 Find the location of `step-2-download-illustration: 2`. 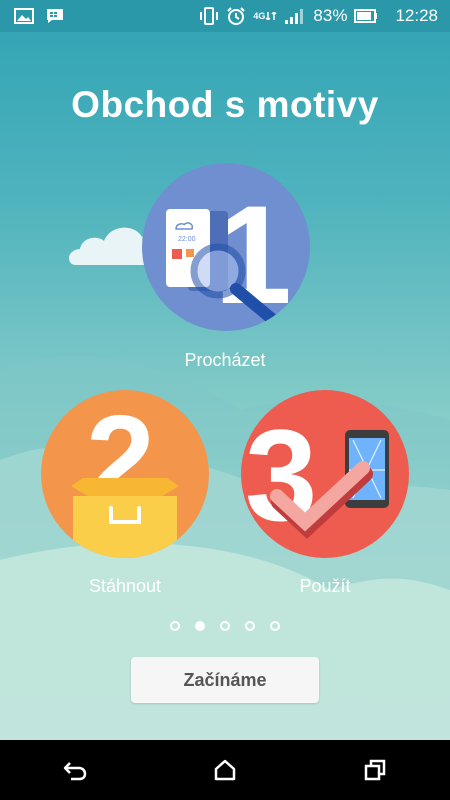

step-2-download-illustration: 2 is located at coordinates (125, 476).